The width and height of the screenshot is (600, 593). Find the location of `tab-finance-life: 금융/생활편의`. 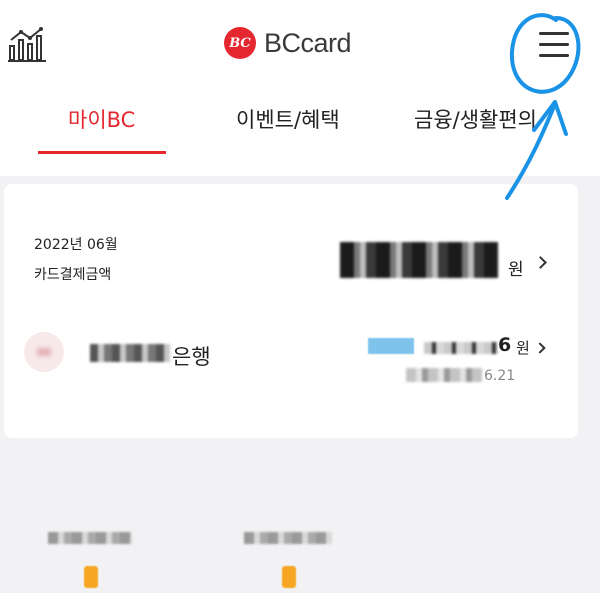

tab-finance-life: 금융/생활편의 is located at coordinates (475, 119).